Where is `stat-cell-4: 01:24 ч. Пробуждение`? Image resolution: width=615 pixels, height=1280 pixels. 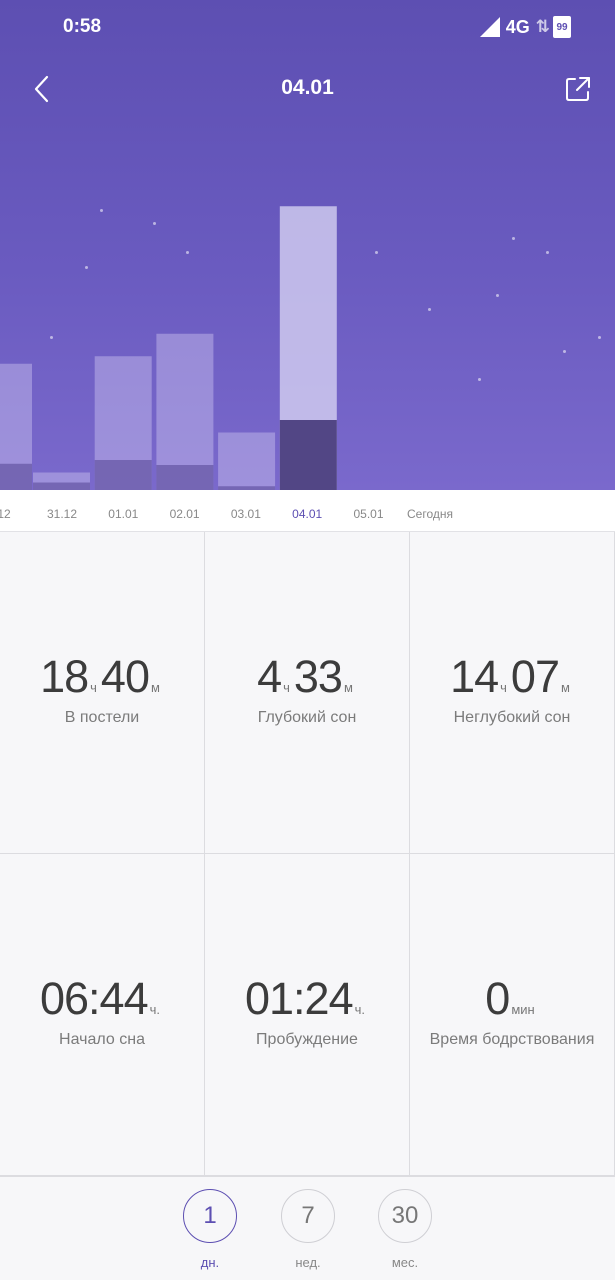 stat-cell-4: 01:24 ч. Пробуждение is located at coordinates (307, 1015).